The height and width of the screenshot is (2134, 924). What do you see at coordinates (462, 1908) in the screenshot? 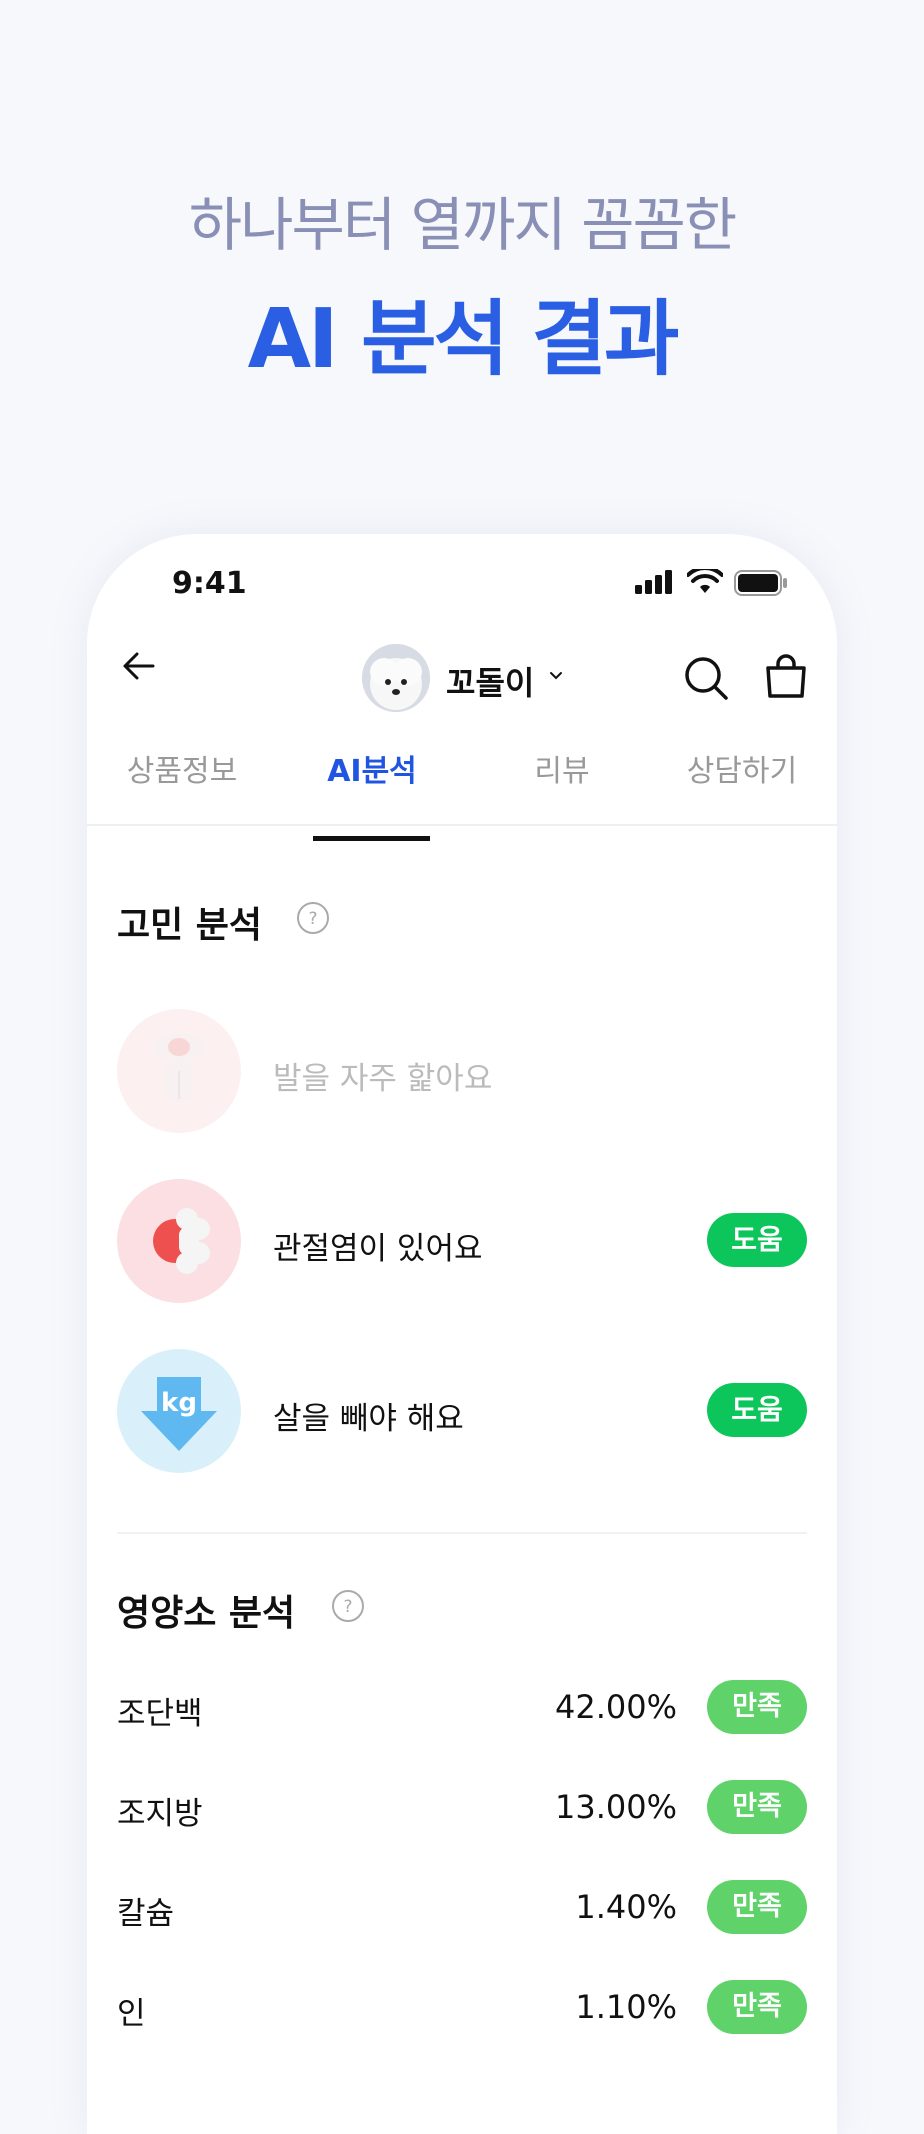
I see `nutrient-row: 칼슘 1.40% 만족` at bounding box center [462, 1908].